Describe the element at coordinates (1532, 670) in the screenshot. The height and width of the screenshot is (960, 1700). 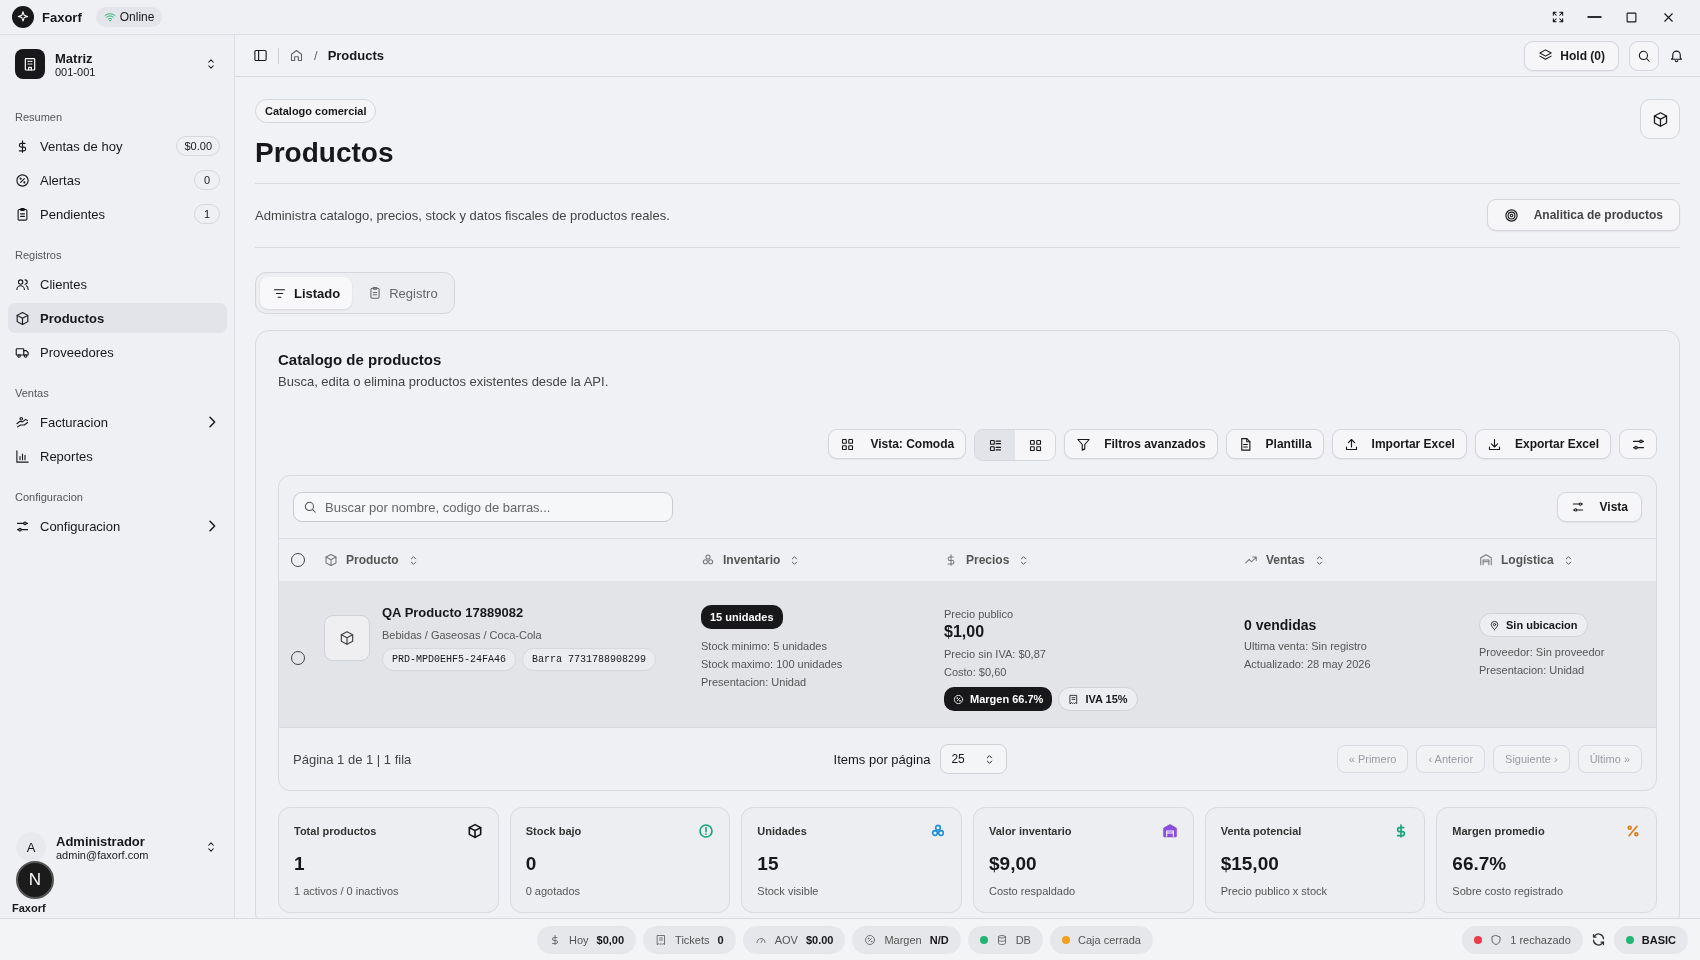
I see `logistics-detail: Presentacion: Unidad` at that location.